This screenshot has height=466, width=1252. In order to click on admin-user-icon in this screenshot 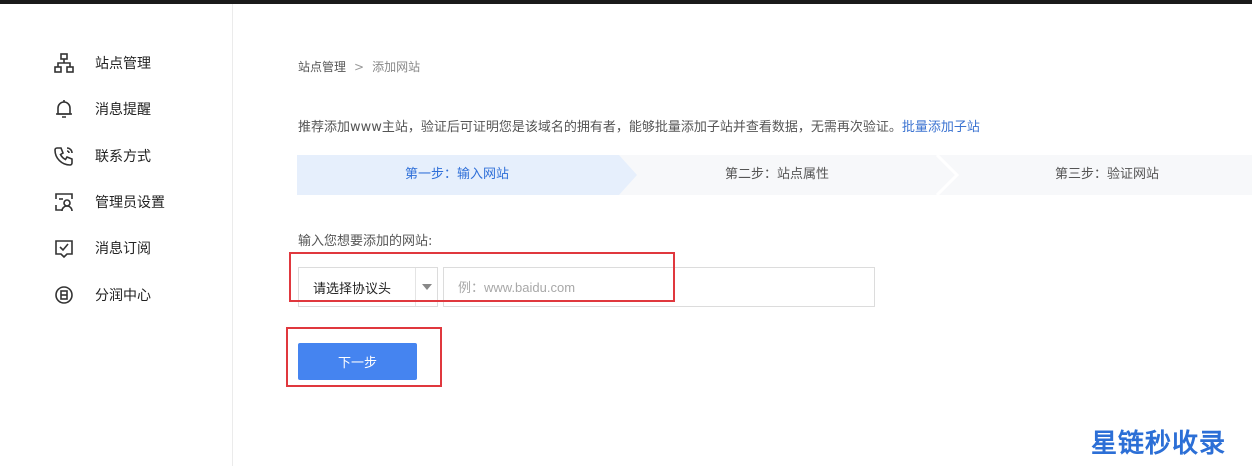, I will do `click(64, 202)`.